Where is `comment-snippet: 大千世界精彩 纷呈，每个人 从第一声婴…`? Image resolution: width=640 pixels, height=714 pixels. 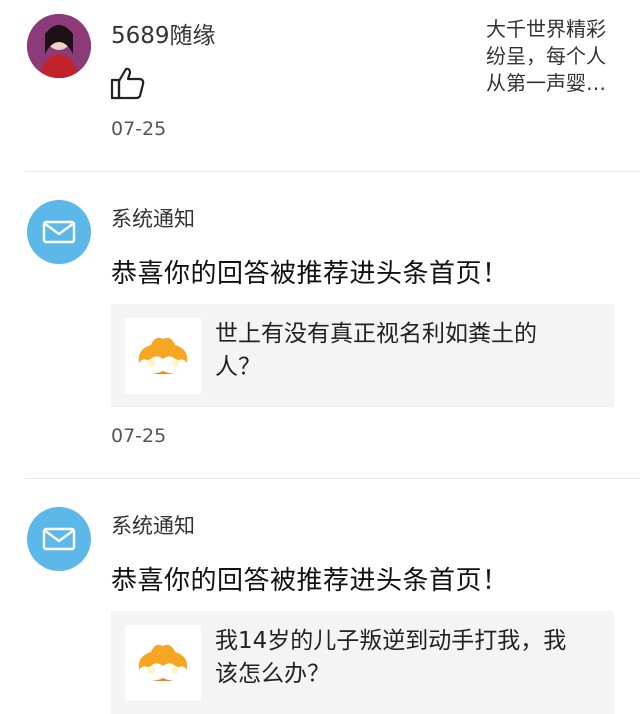
comment-snippet: 大千世界精彩 纷呈，每个人 从第一声婴… is located at coordinates (556, 56).